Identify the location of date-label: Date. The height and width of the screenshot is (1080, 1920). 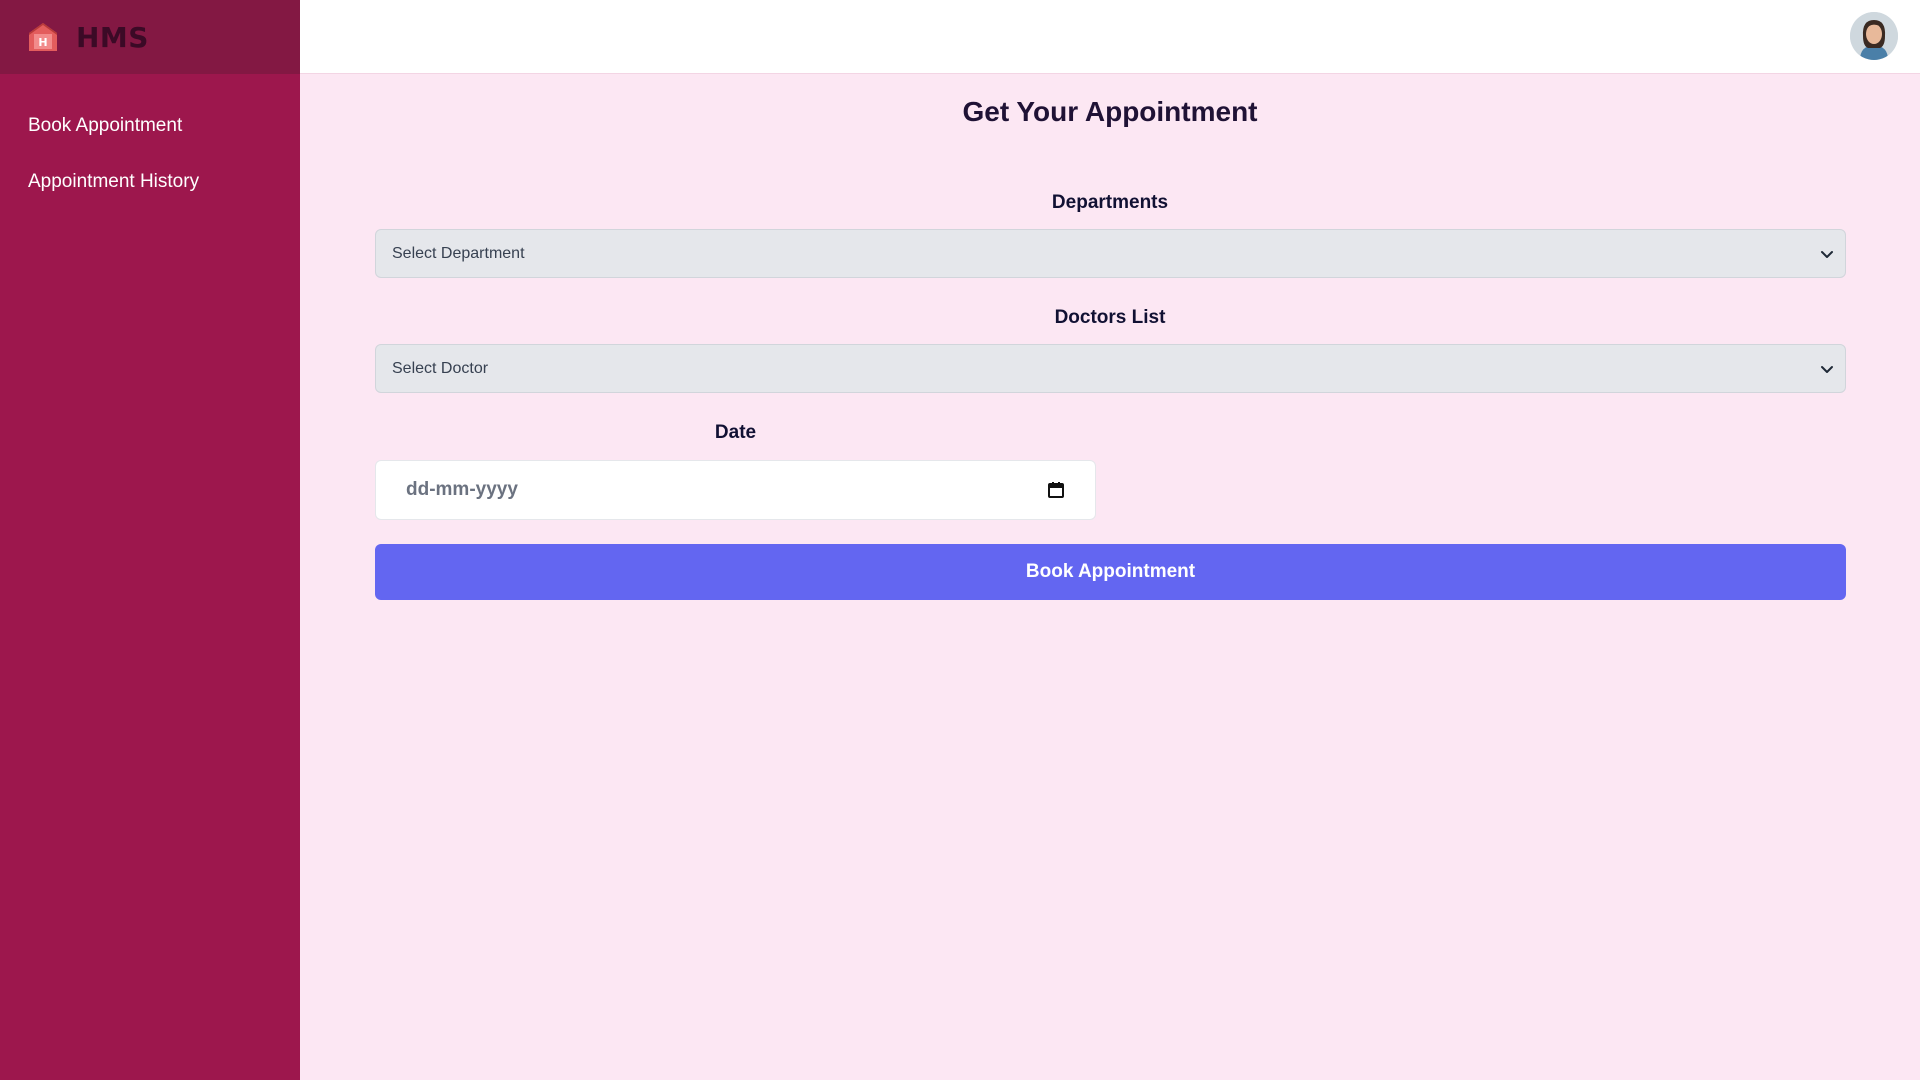
(735, 432).